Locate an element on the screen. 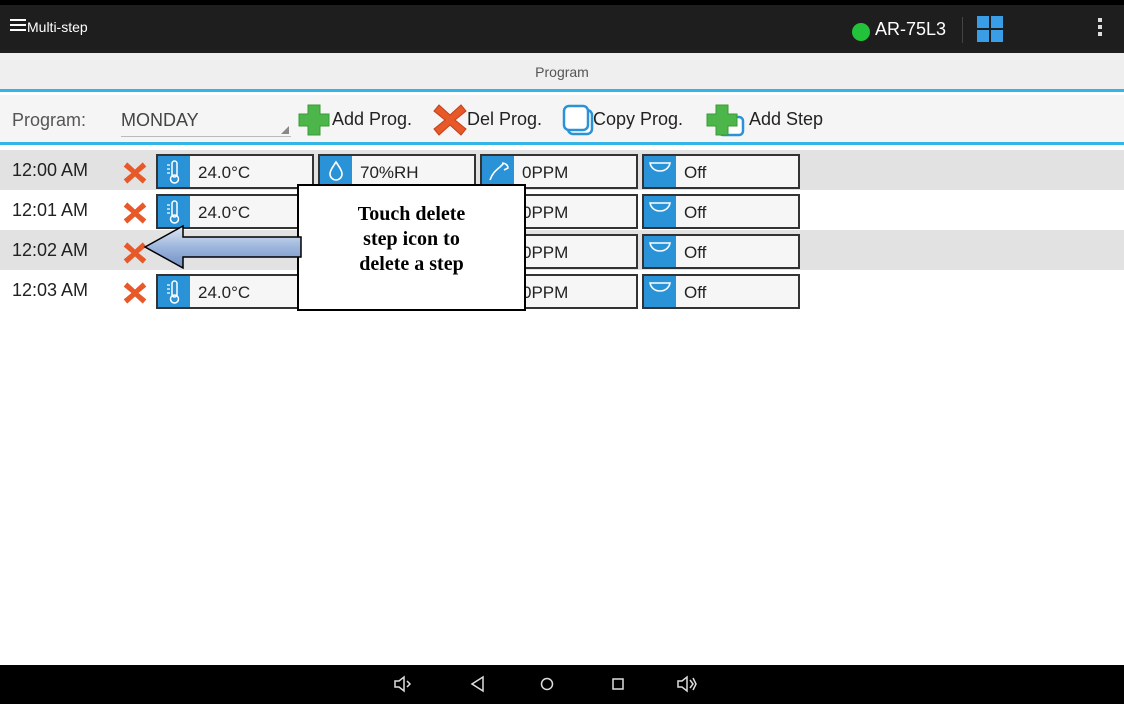 The width and height of the screenshot is (1124, 704). step-time: 12:02 AM is located at coordinates (50, 250).